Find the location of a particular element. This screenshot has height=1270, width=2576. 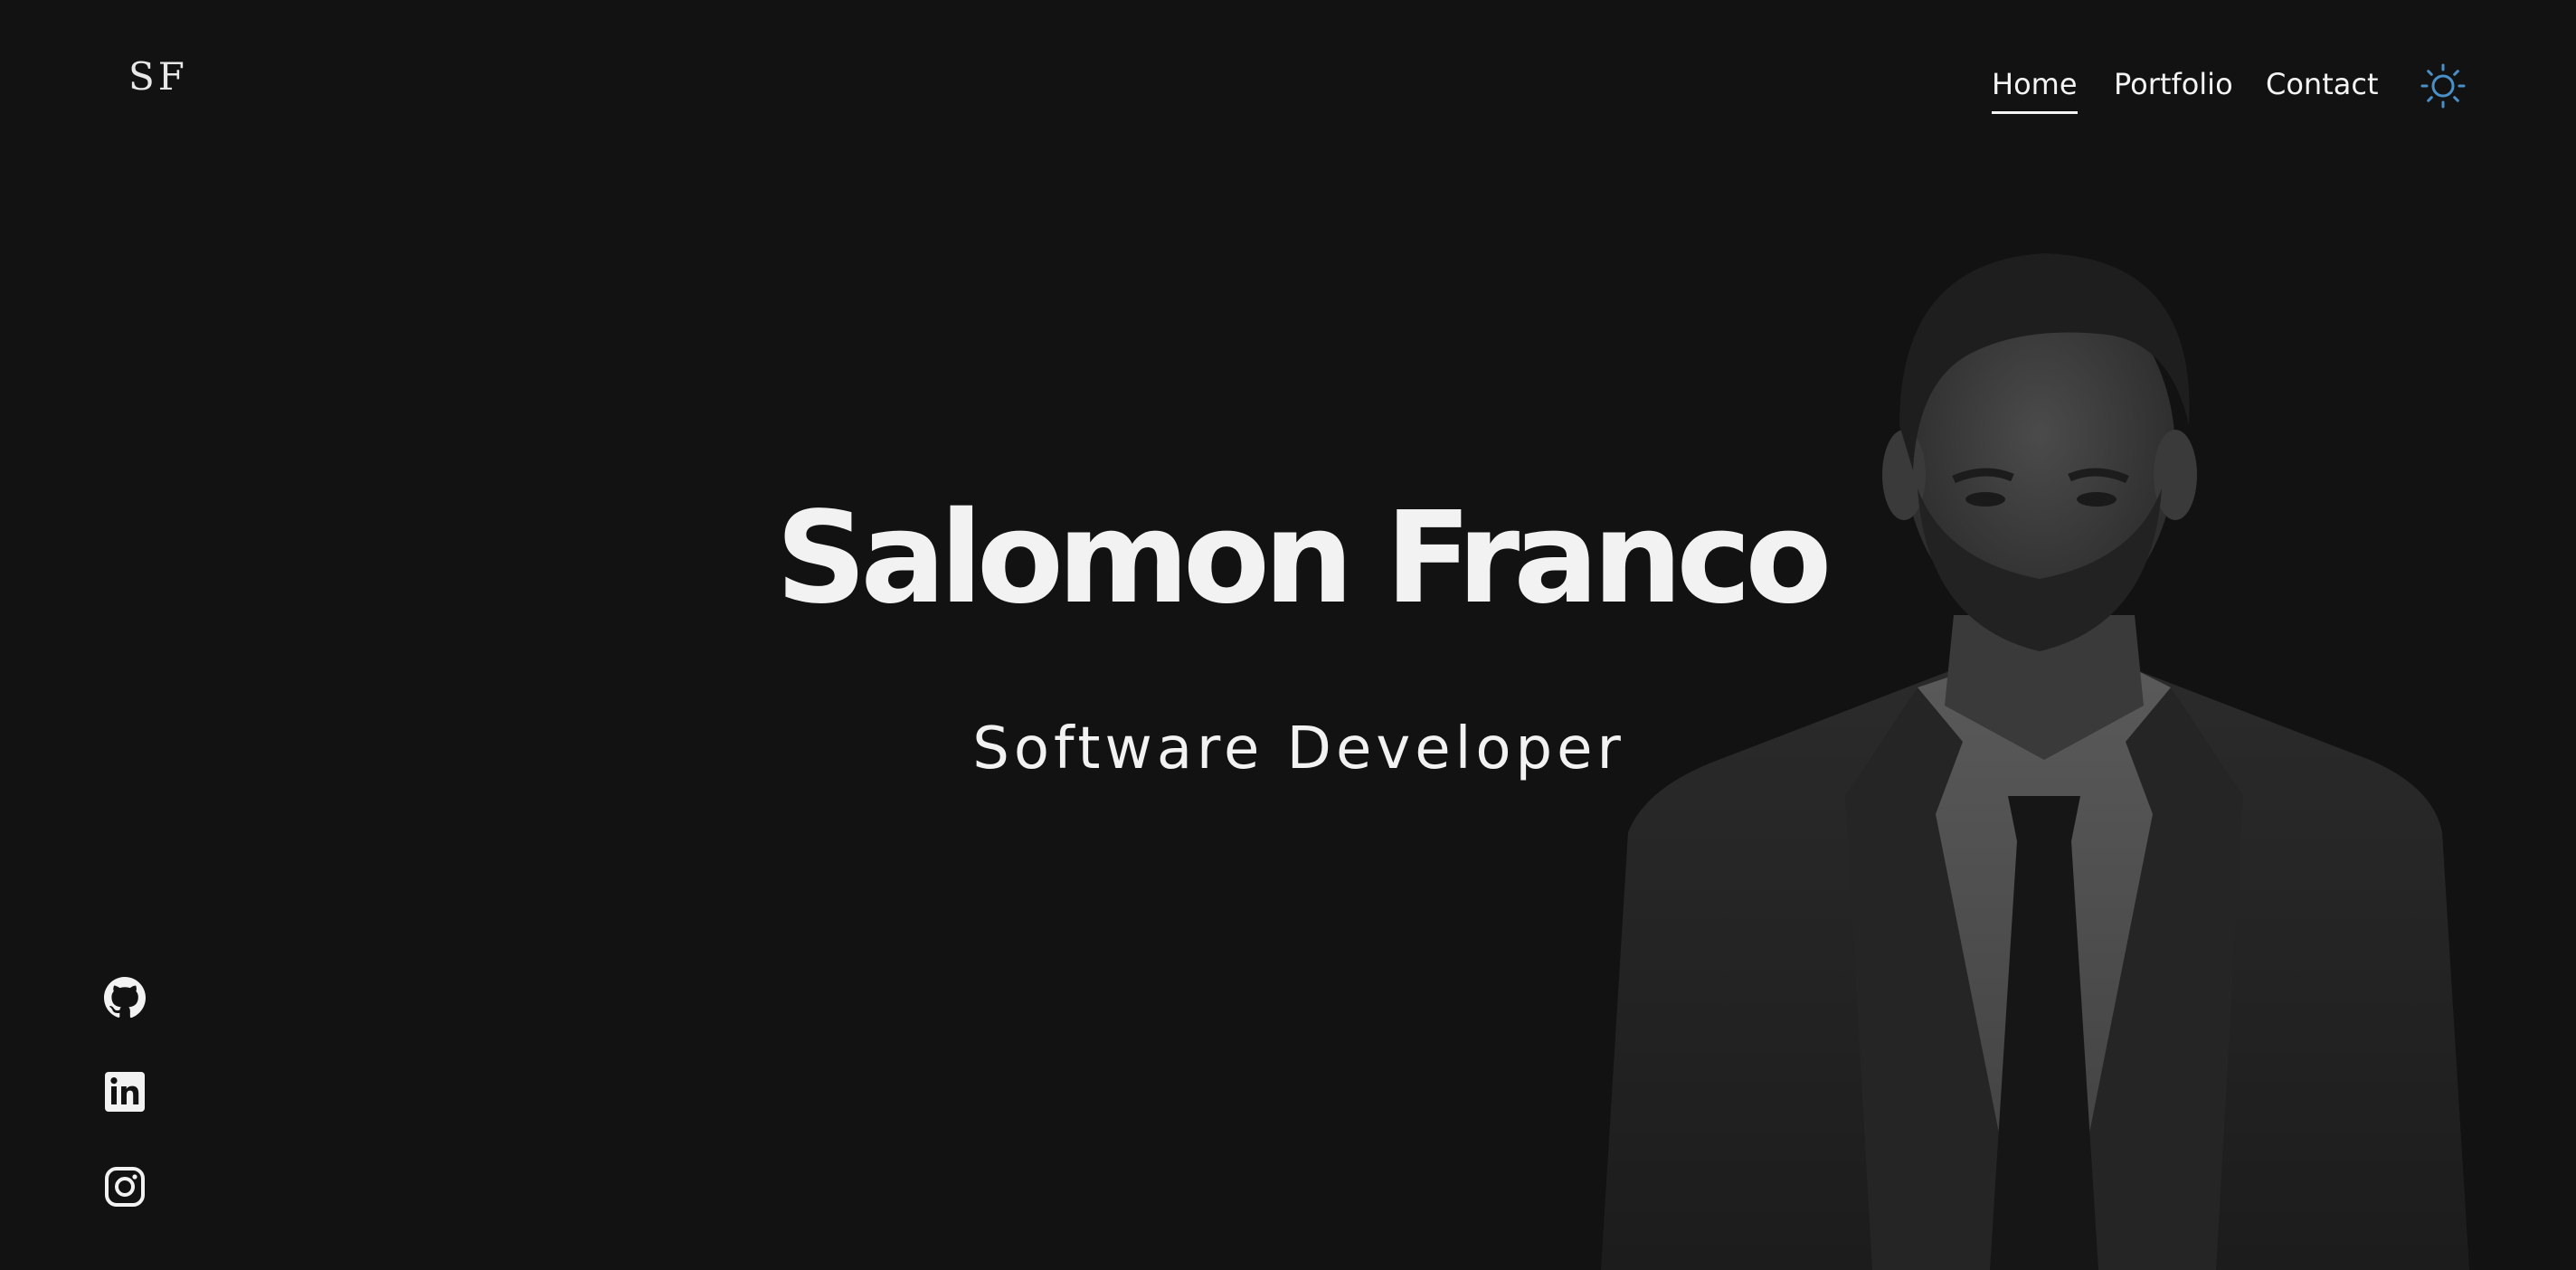

theme-toggle-button is located at coordinates (2443, 86).